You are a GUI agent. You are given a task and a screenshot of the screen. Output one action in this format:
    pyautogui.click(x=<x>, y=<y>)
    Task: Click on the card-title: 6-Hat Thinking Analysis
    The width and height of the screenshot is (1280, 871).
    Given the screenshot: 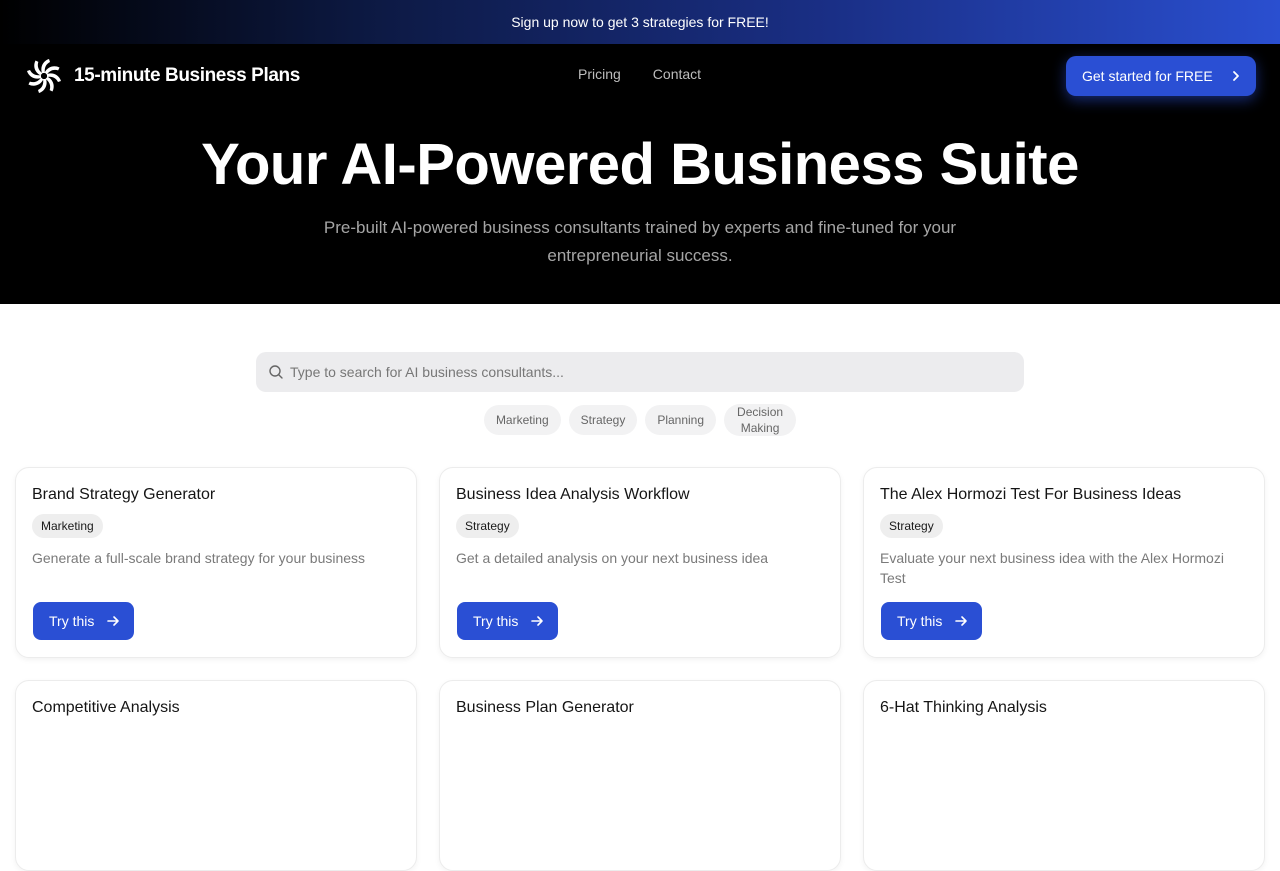 What is the action you would take?
    pyautogui.click(x=963, y=707)
    